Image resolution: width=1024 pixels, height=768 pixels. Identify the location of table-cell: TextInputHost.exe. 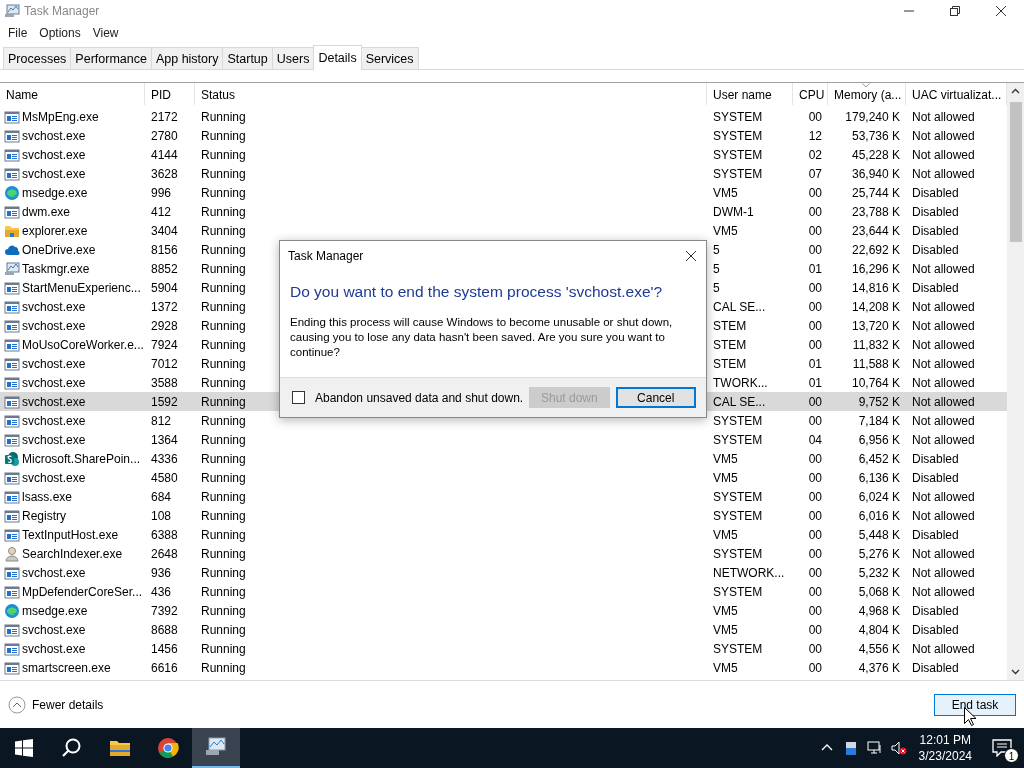
(70, 534).